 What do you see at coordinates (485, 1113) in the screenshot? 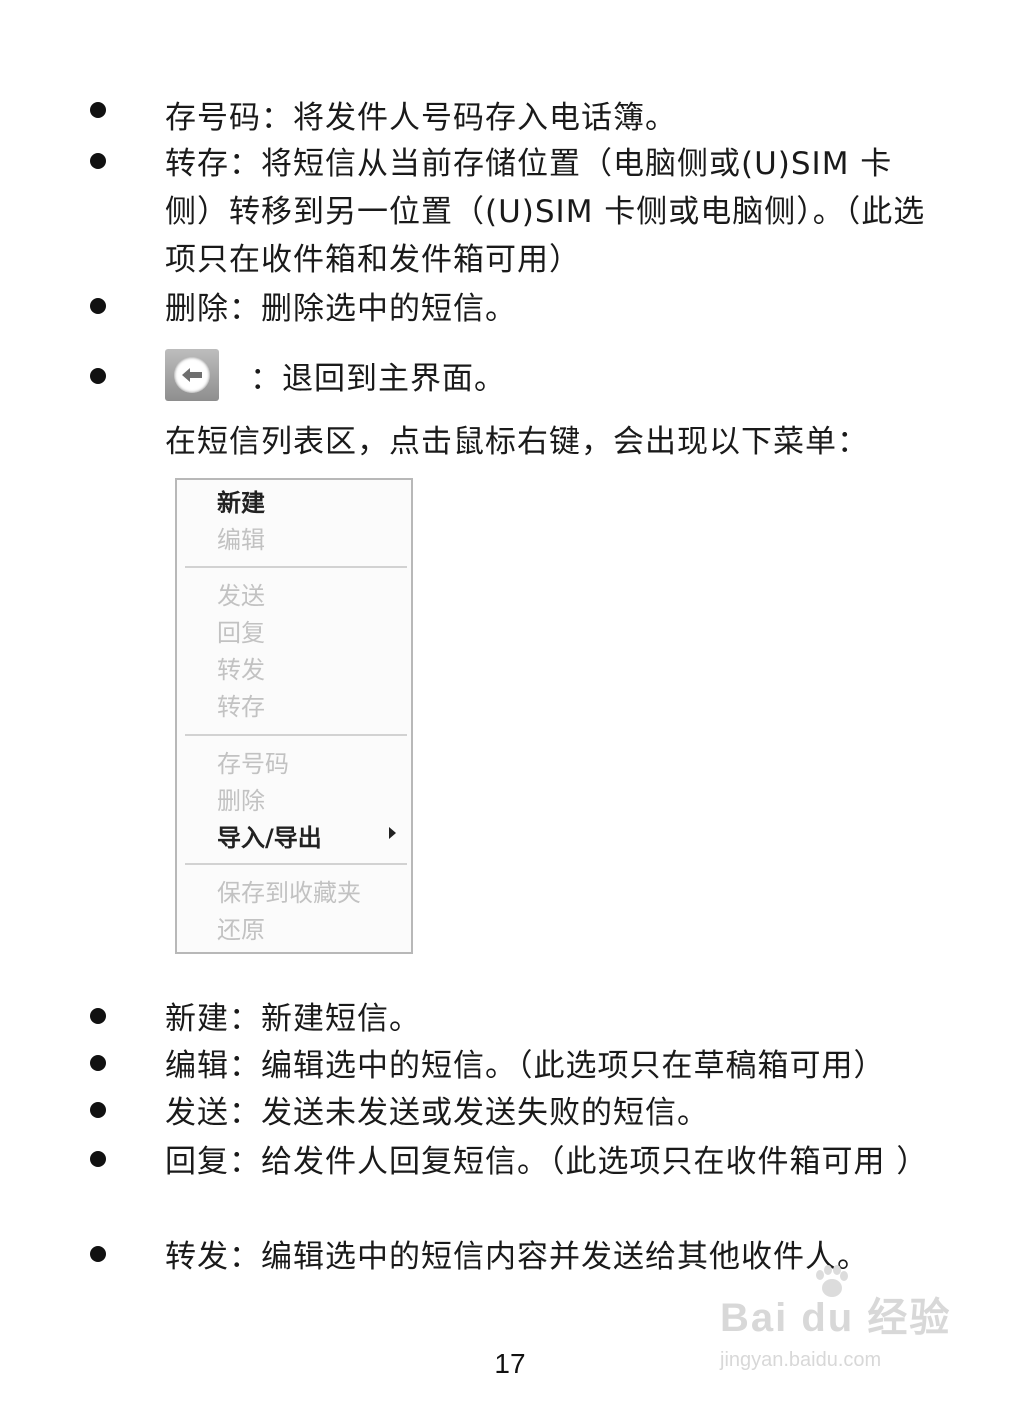
I see `item-desc: 发送未发送或发送失败的短信。` at bounding box center [485, 1113].